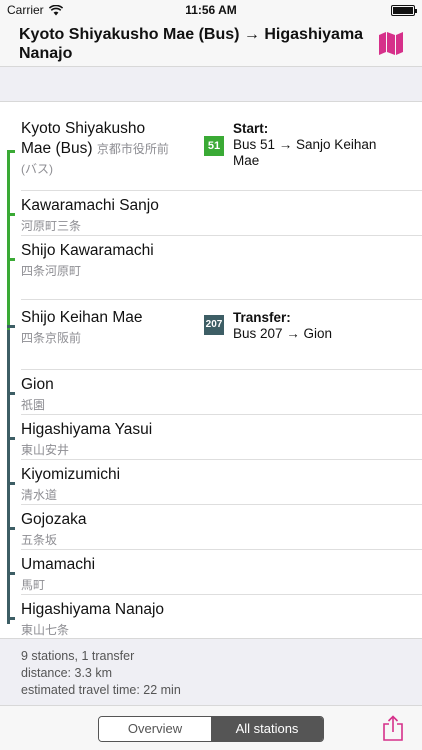  What do you see at coordinates (51, 271) in the screenshot?
I see `station-name-jp: 四条河原町` at bounding box center [51, 271].